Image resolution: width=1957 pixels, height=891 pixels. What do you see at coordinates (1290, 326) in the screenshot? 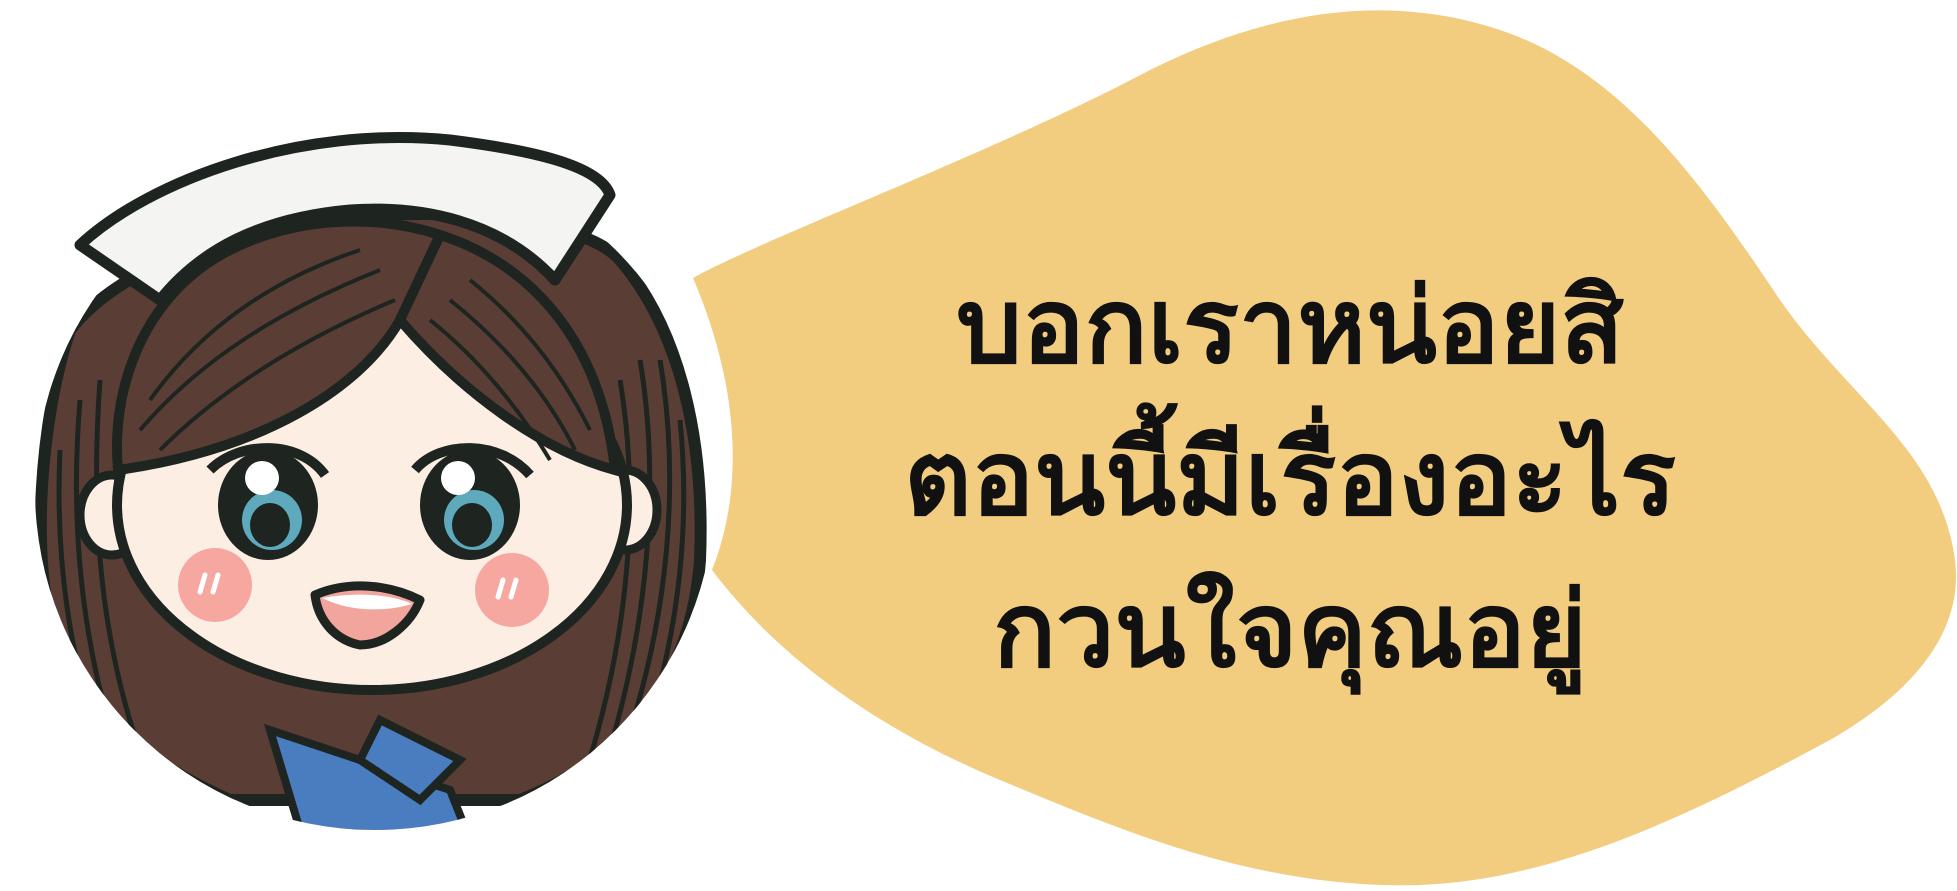
I see `message-line-1: บอกเราหน่อยสิ` at bounding box center [1290, 326].